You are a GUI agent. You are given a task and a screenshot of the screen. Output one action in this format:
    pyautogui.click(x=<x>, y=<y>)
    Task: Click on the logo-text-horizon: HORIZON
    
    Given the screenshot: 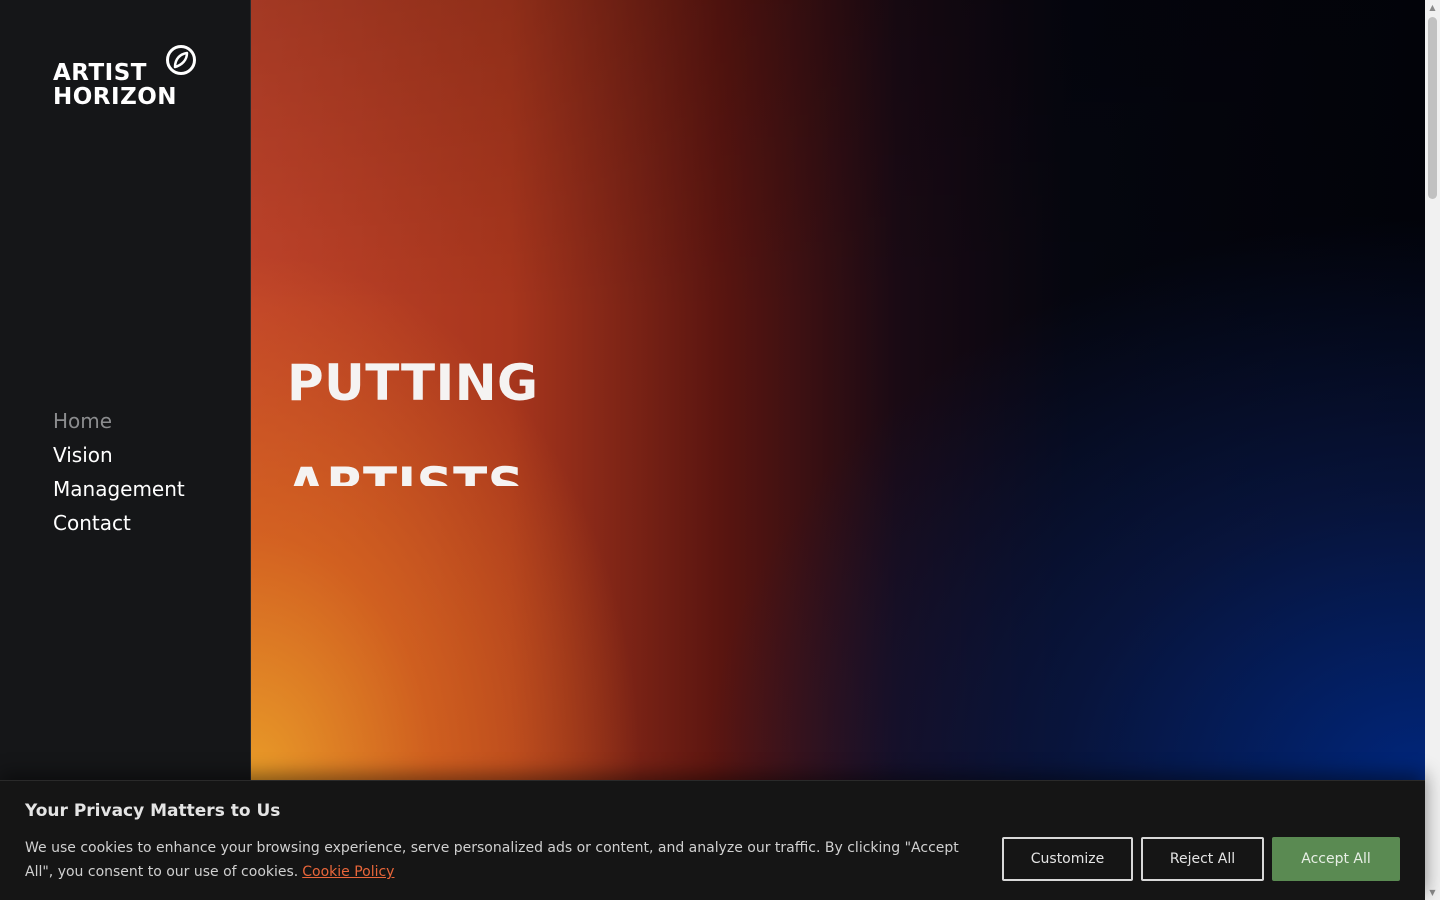 What is the action you would take?
    pyautogui.click(x=115, y=97)
    